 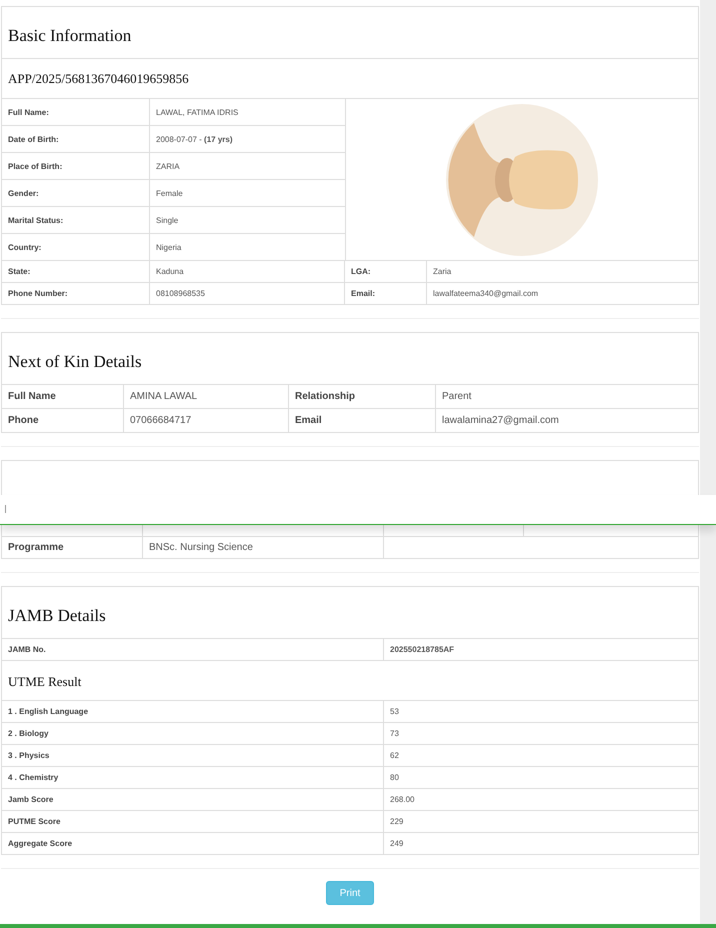 What do you see at coordinates (169, 247) in the screenshot?
I see `field-value: Nigeria` at bounding box center [169, 247].